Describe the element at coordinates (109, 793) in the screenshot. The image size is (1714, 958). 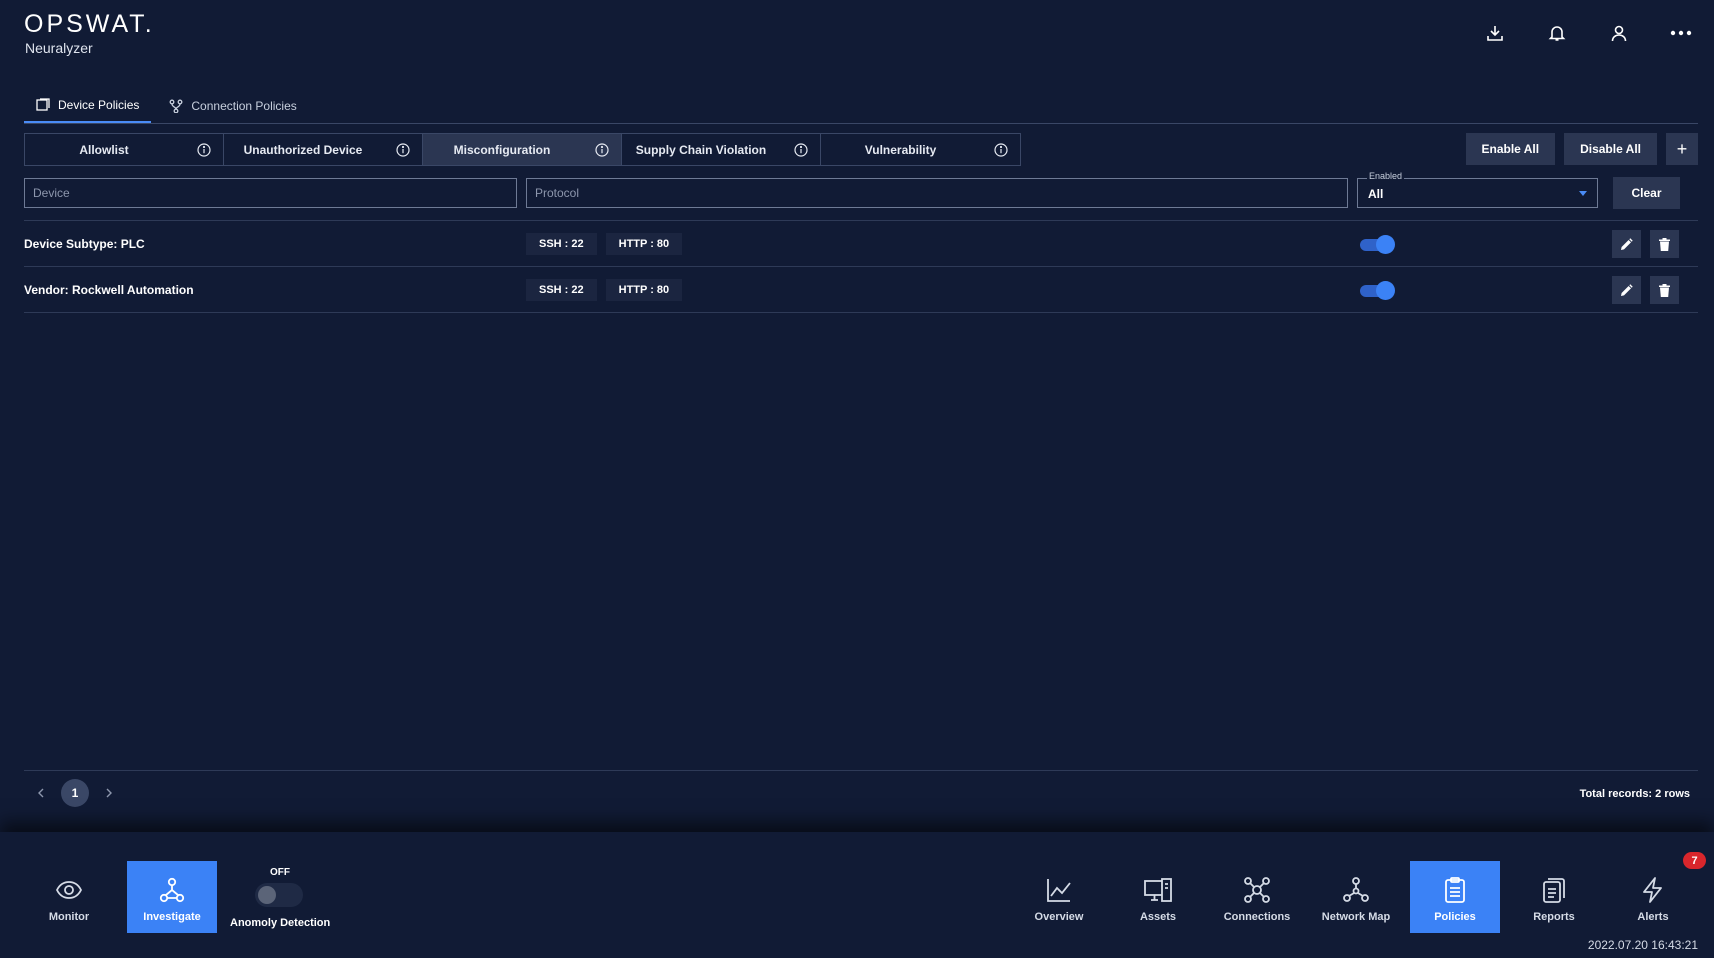
I see `chevron-right-icon` at that location.